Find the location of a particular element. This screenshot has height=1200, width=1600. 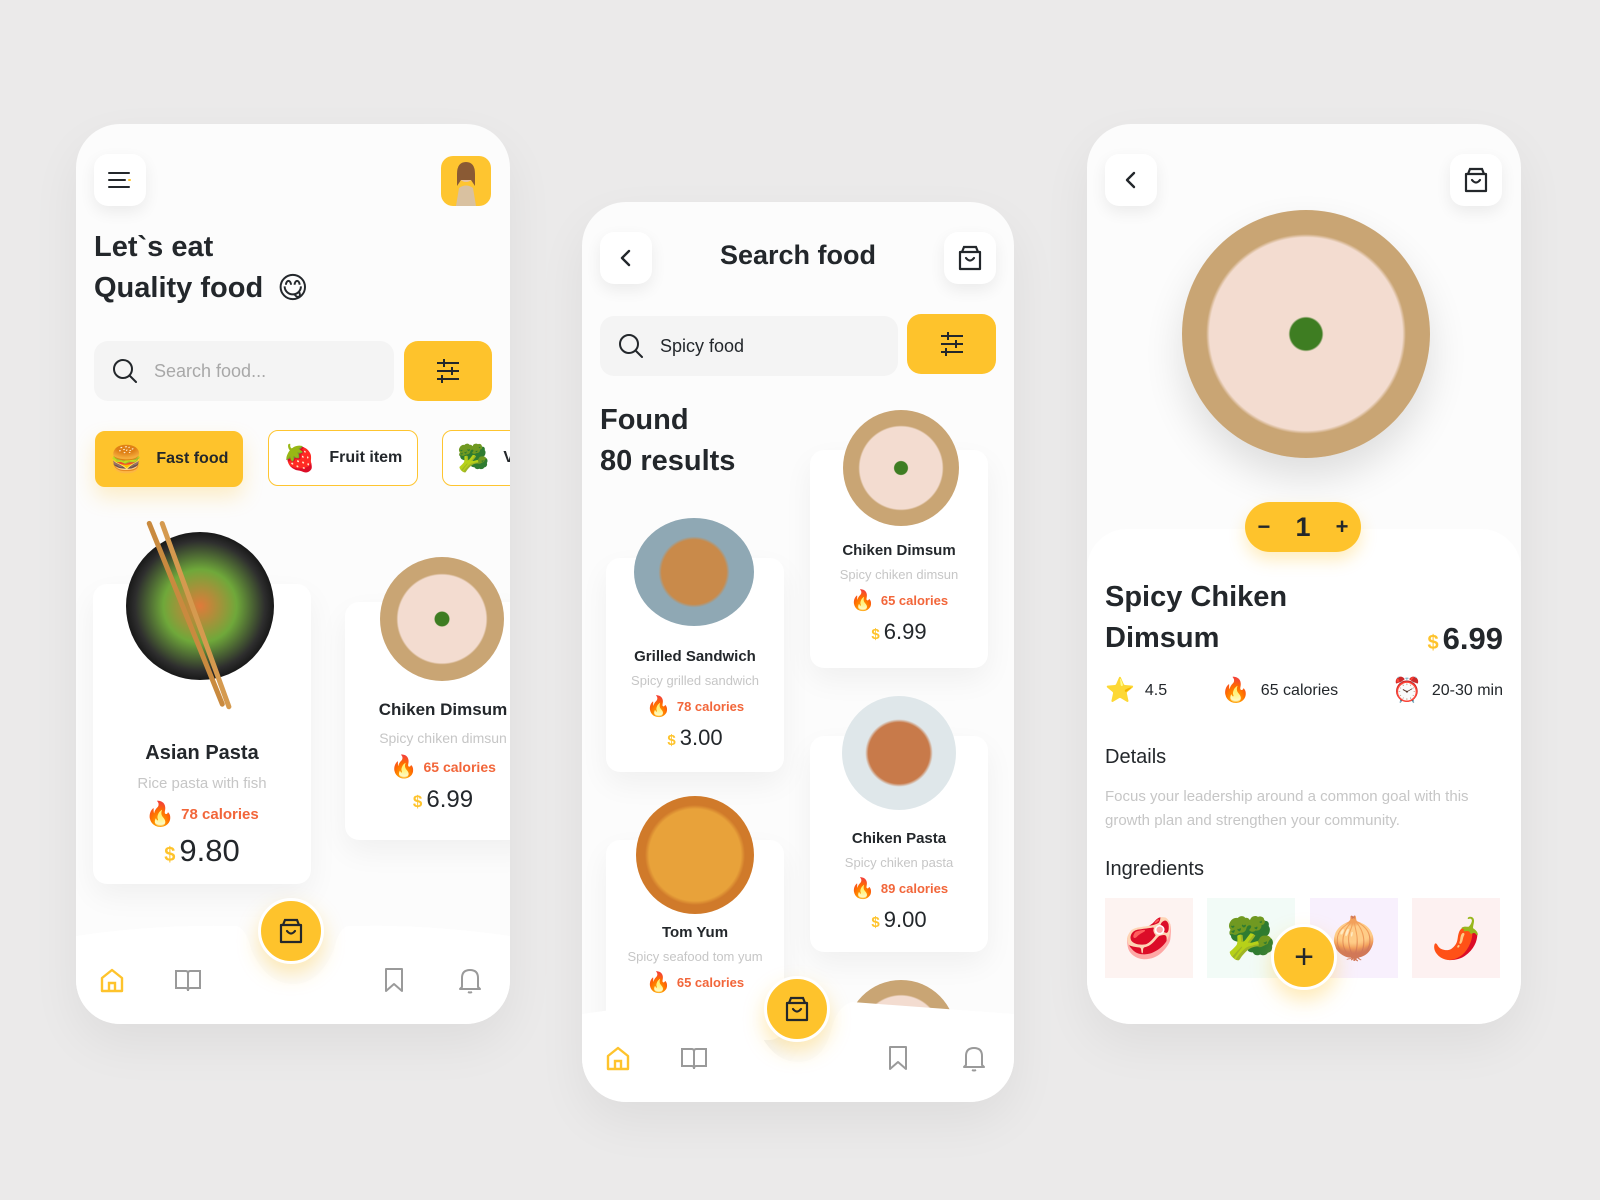

food-name: Grilled Sandwich is located at coordinates (695, 656).